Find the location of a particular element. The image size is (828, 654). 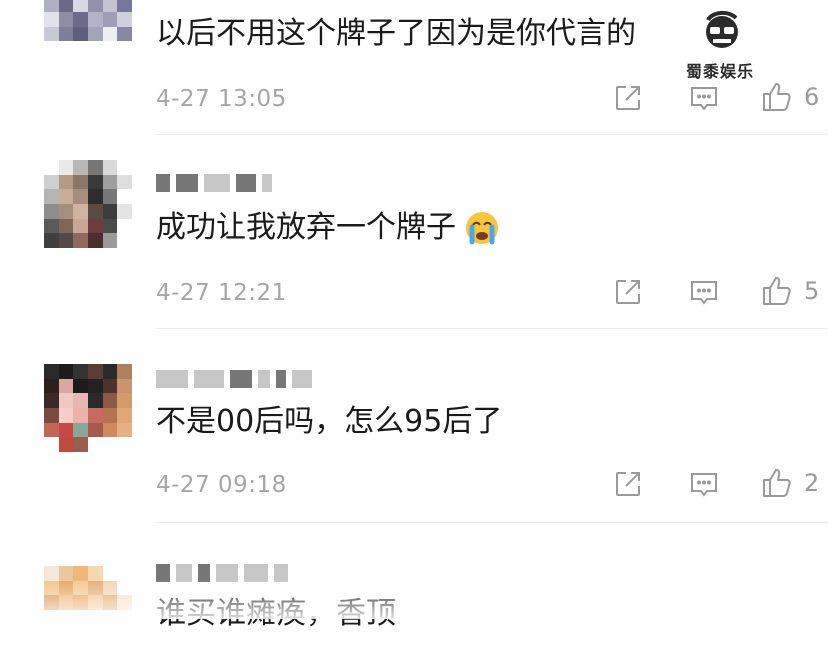

comment-timestamp: 4-27 09:18 is located at coordinates (221, 485).